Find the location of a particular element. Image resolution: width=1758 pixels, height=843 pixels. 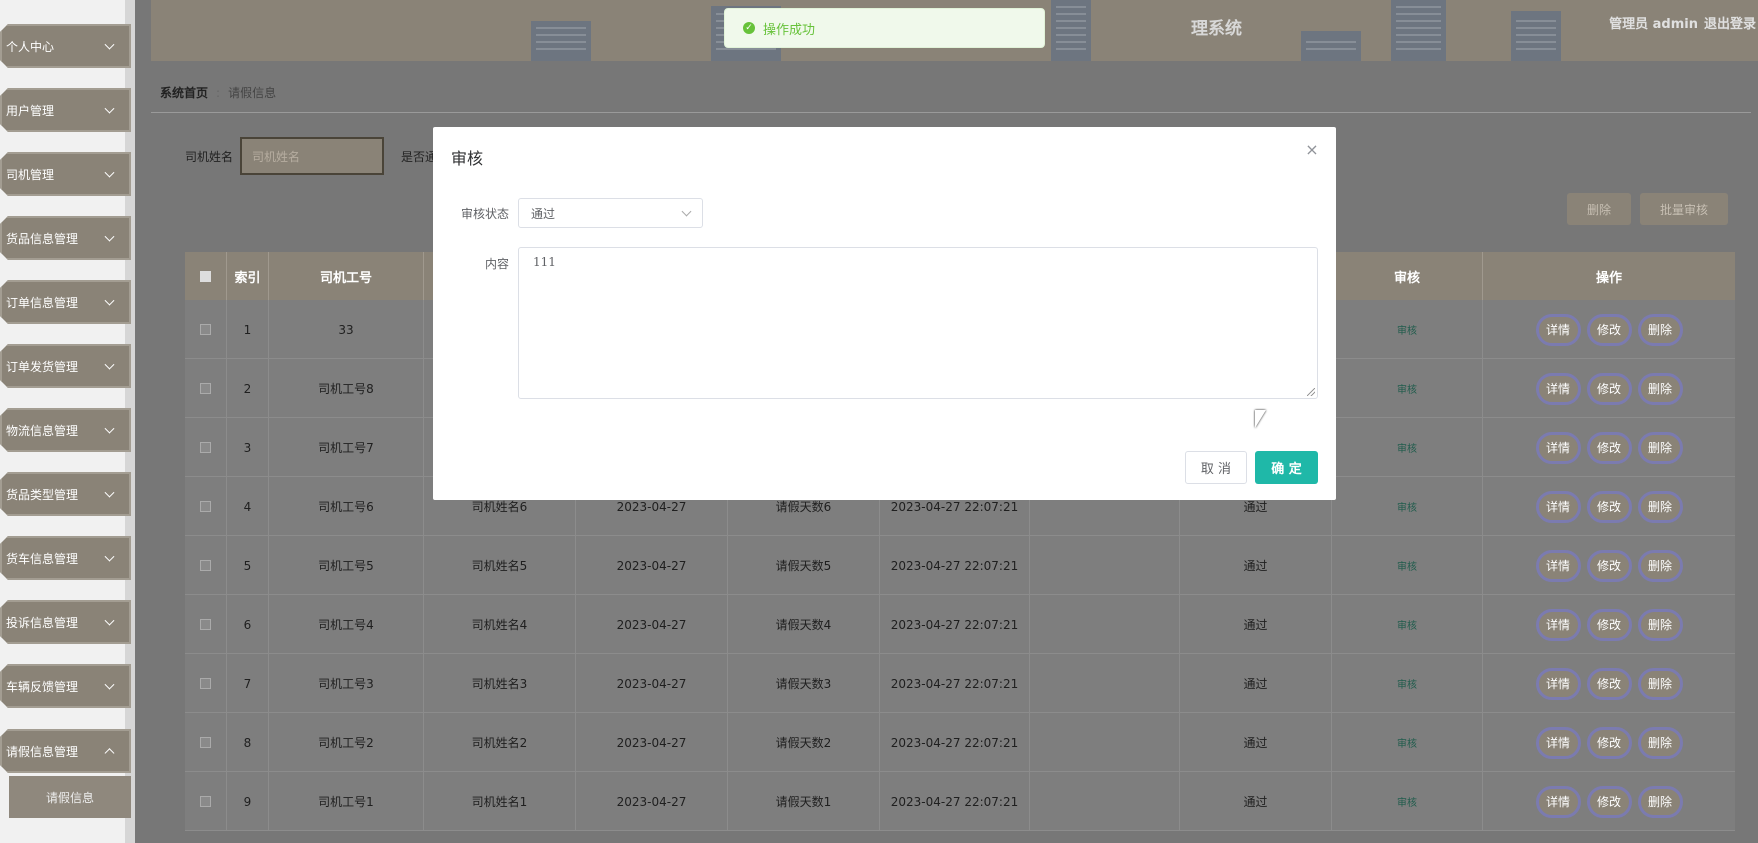

audit-status-value: 通过 is located at coordinates (543, 213).